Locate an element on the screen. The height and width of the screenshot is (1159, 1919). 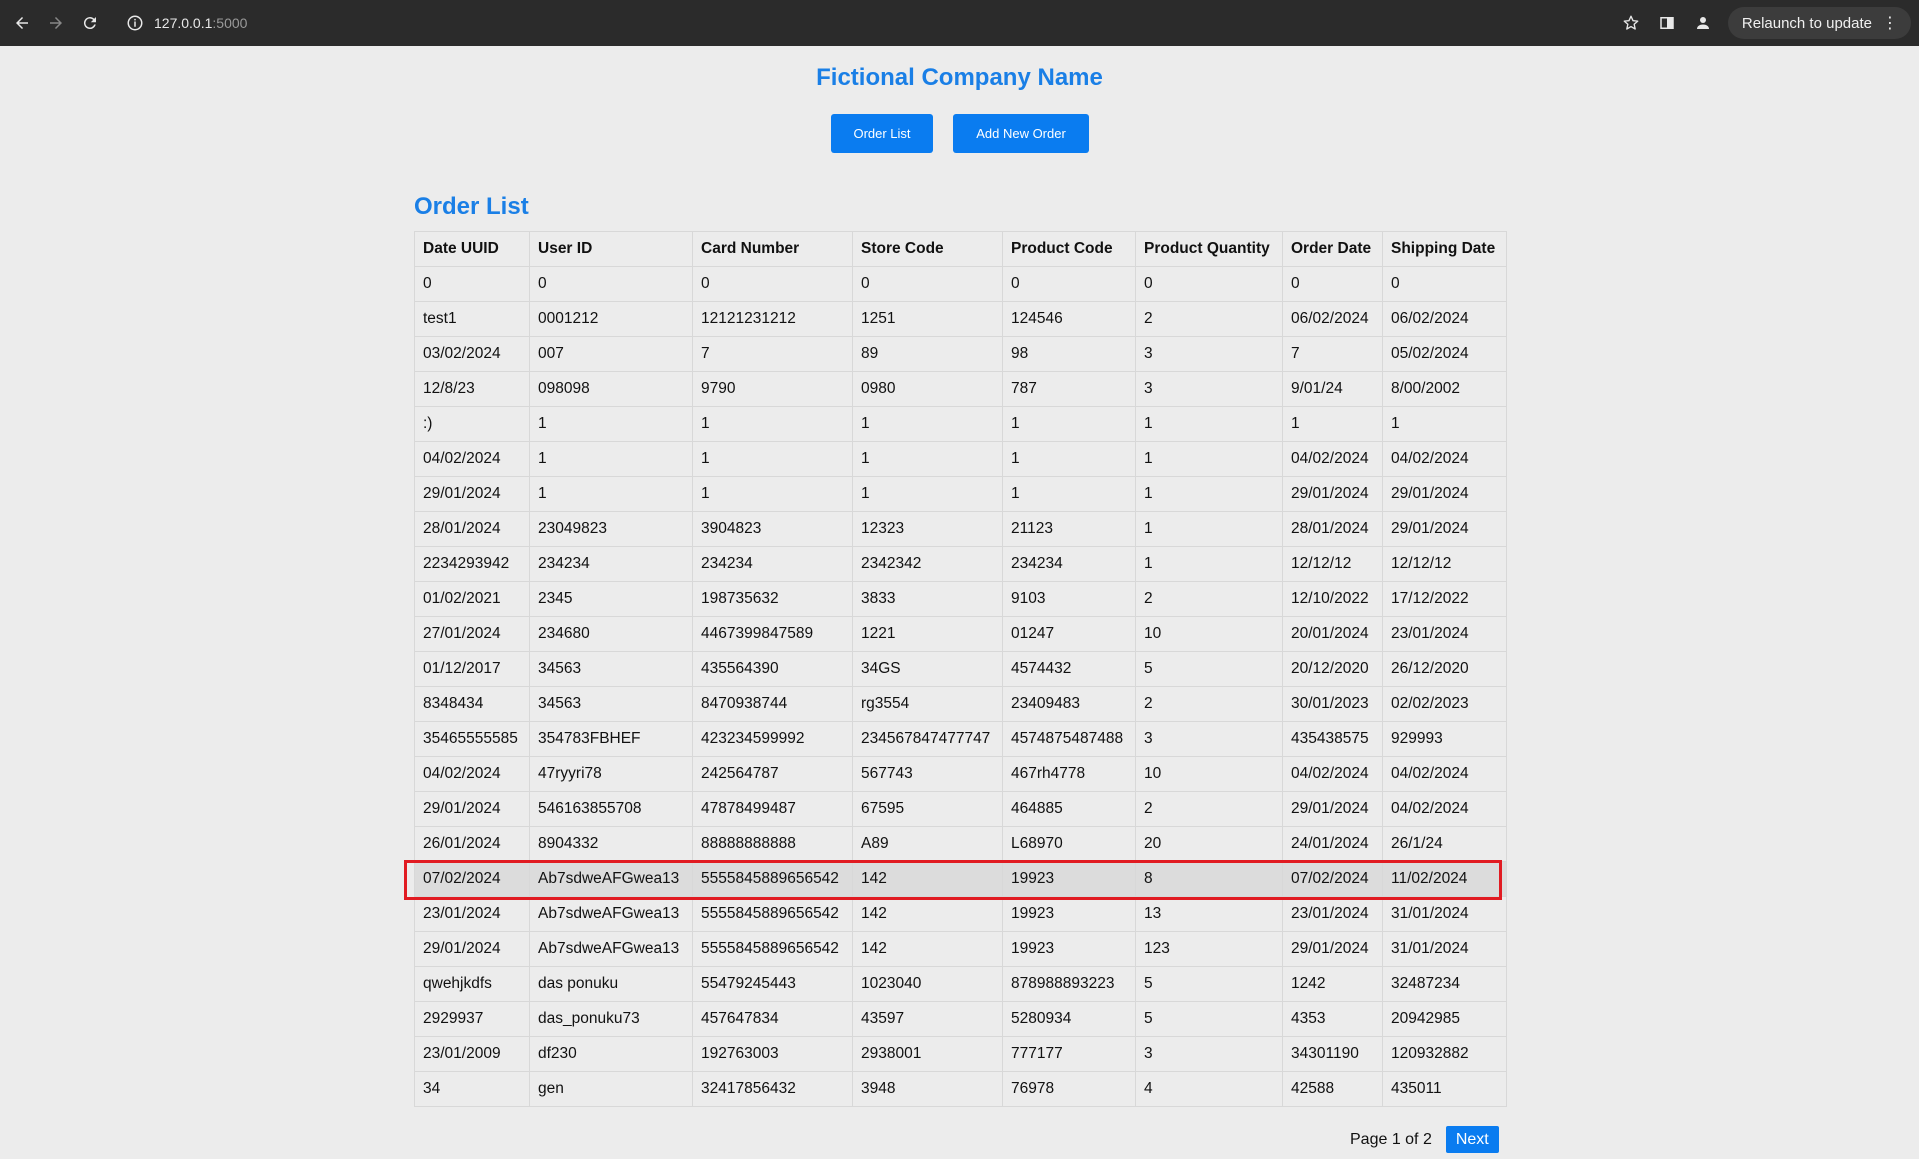
table-cell: 2234293942 is located at coordinates (472, 564).